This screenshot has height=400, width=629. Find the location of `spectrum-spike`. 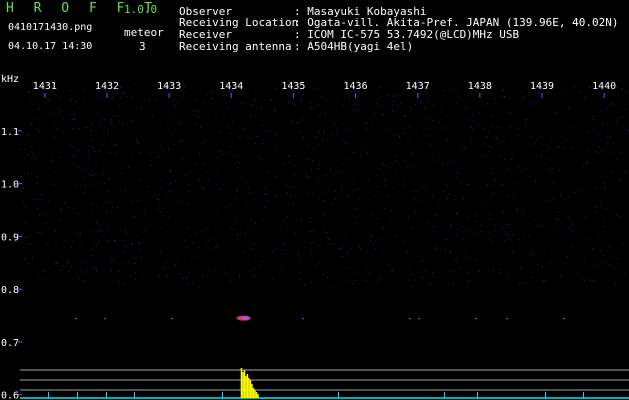

spectrum-spike is located at coordinates (249, 388).